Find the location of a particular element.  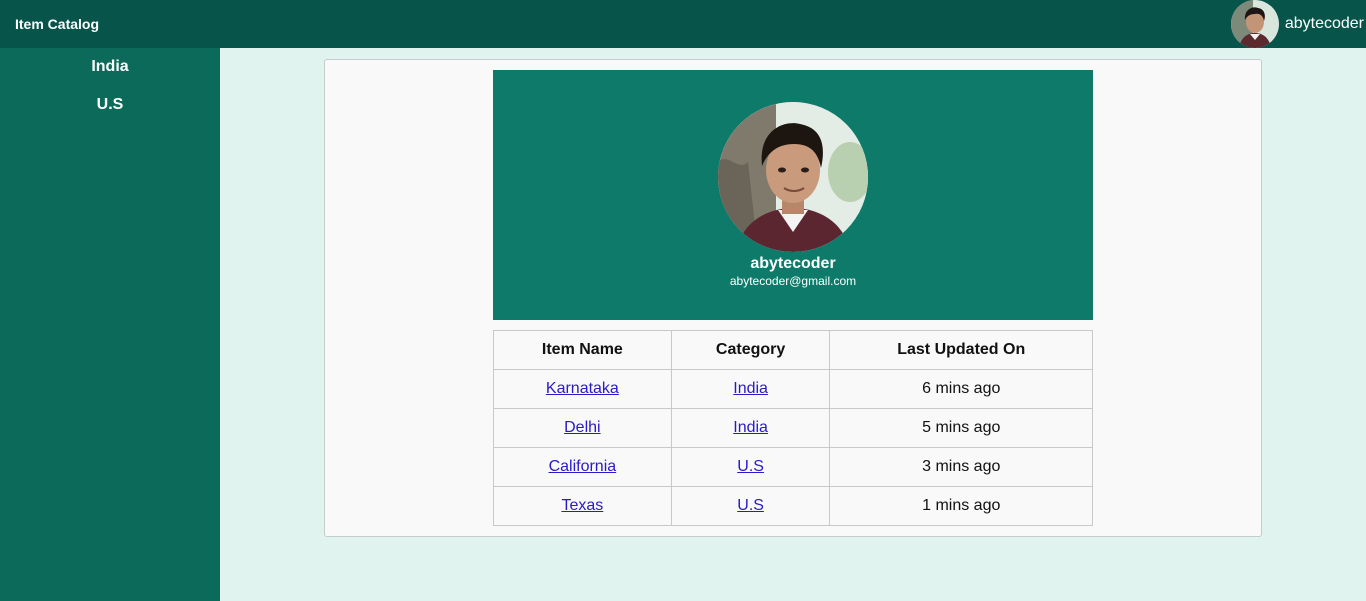

table-row: Delhi India 5 mins ago is located at coordinates (793, 428).